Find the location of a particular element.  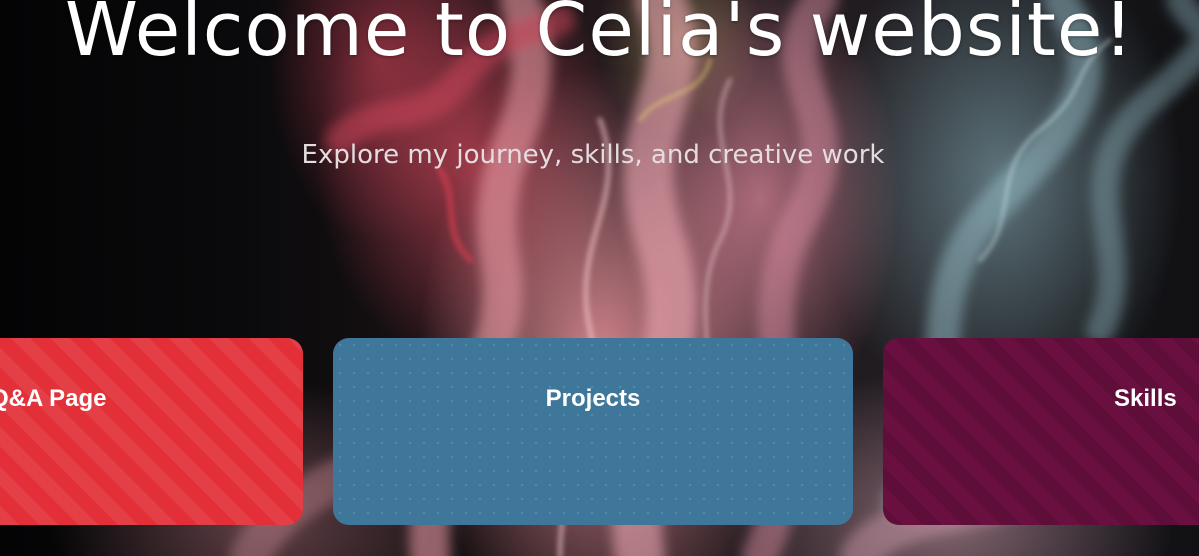

projects-card-label: Projects is located at coordinates (593, 398).